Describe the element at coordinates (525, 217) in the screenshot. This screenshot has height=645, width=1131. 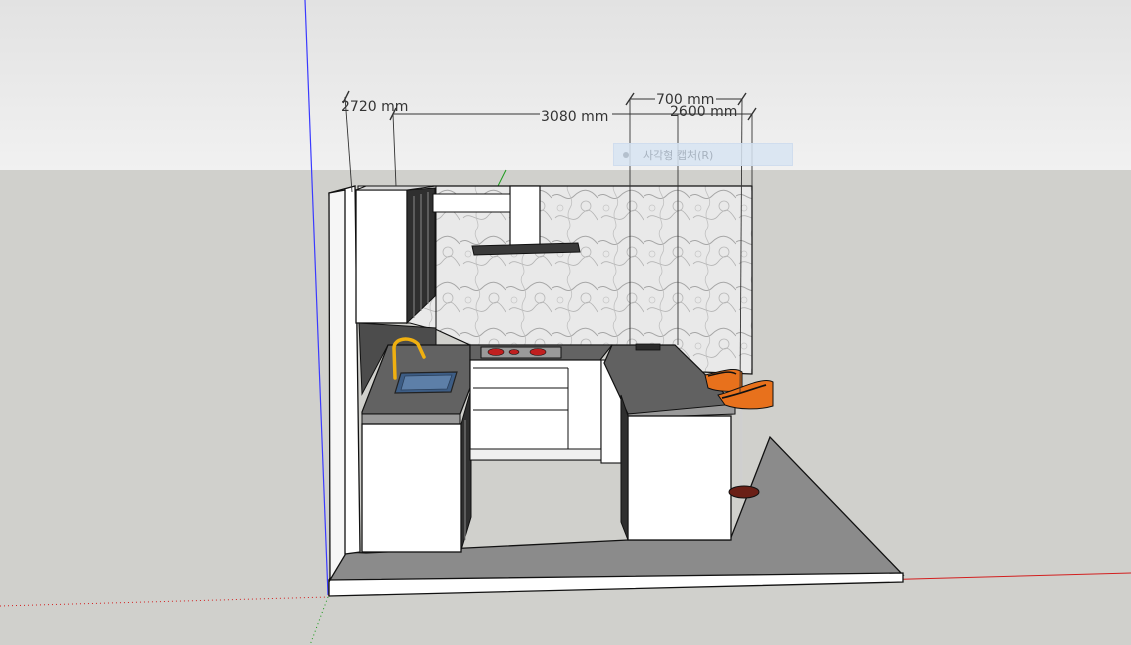
I see `range-hood-duct` at that location.